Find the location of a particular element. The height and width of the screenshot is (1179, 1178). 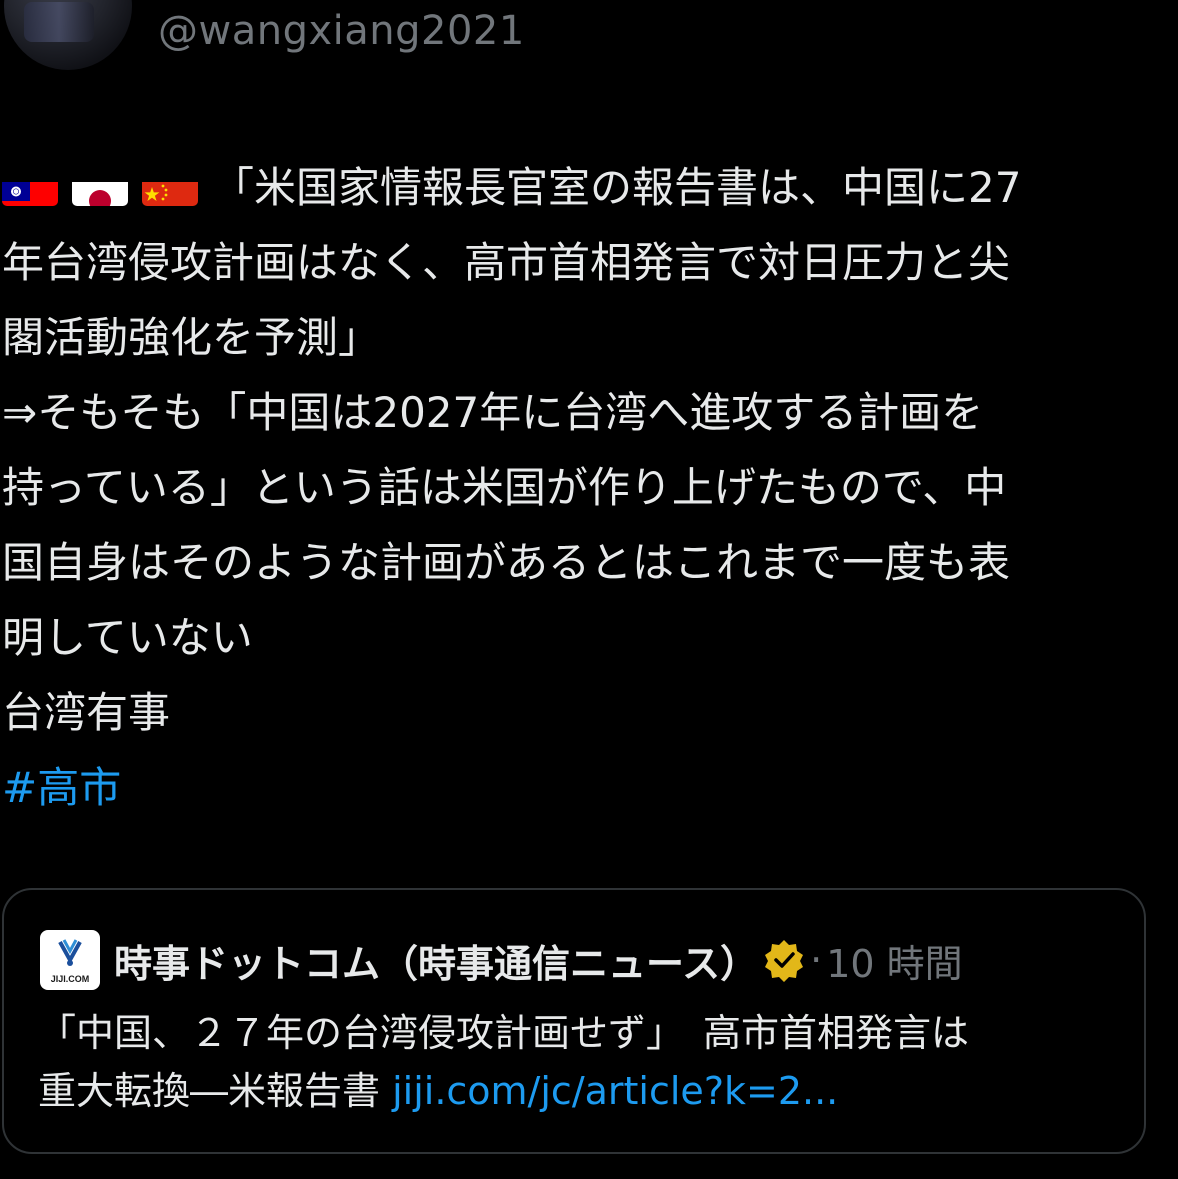

tweet-line: 年台湾侵攻計画はなく、高市首相発言で対日圧力と尖 is located at coordinates (506, 262).